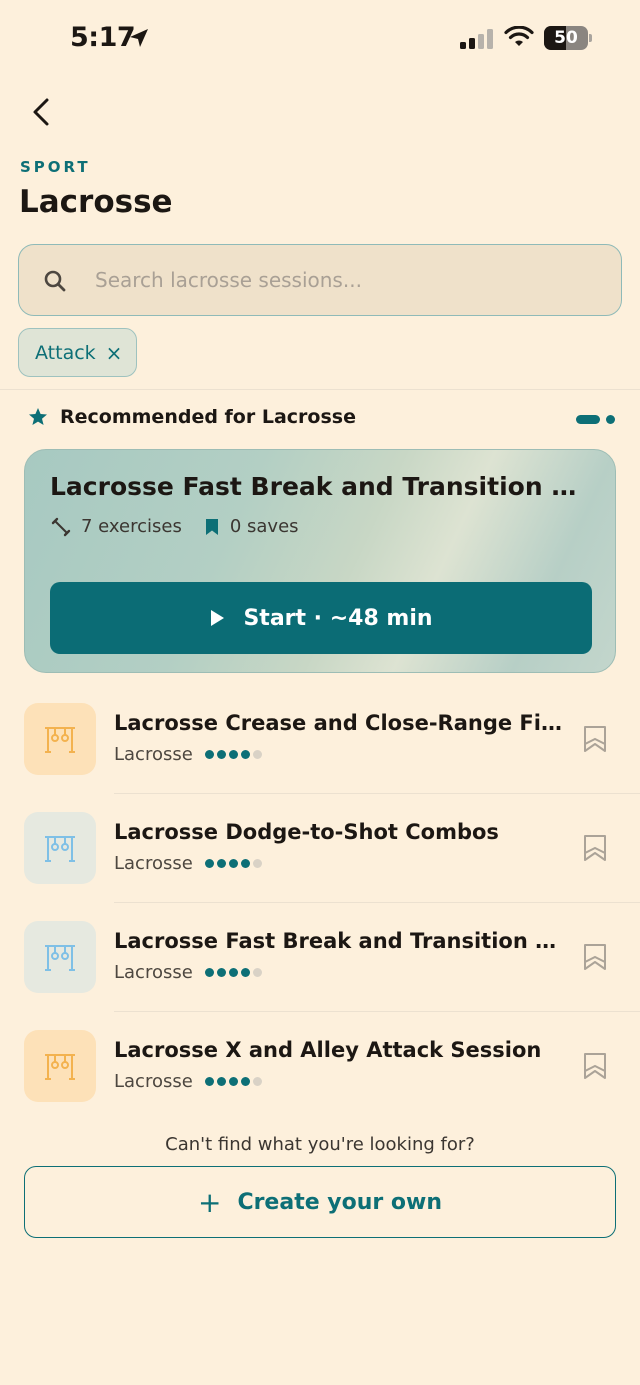 This screenshot has width=640, height=1385. I want to click on create-button-label: Create your own, so click(340, 1202).